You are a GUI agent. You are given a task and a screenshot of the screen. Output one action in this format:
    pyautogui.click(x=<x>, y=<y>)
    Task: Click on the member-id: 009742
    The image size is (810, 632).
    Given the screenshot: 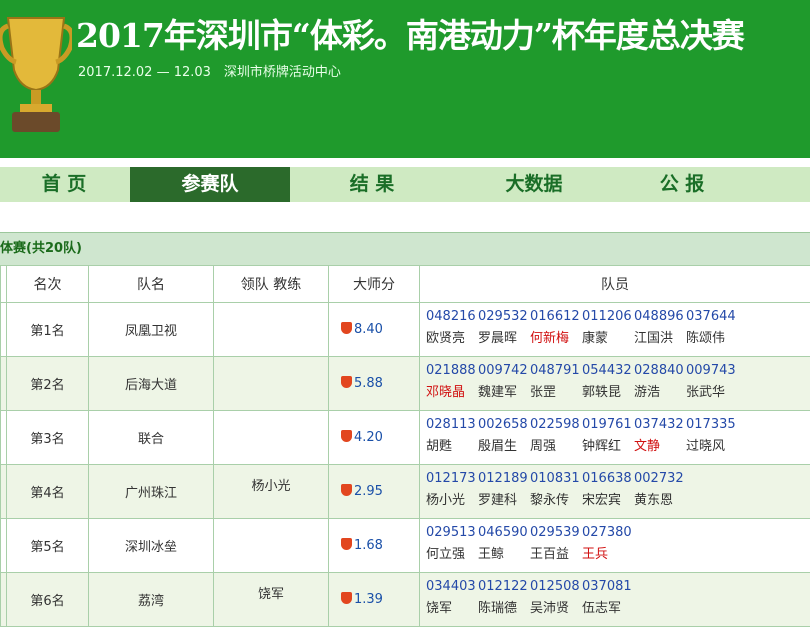 What is the action you would take?
    pyautogui.click(x=504, y=371)
    